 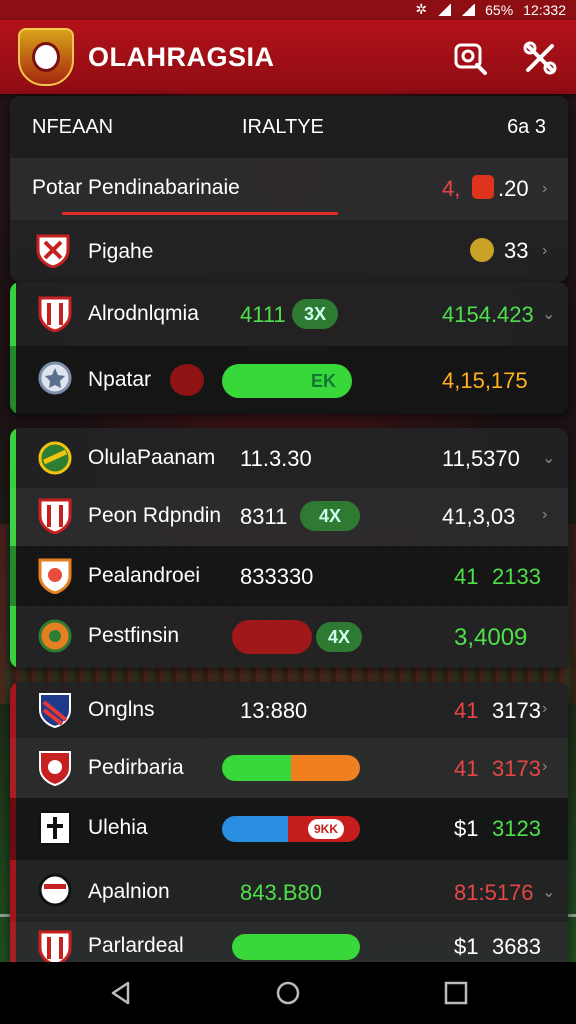 I want to click on header-col-3: 6a 3, so click(x=526, y=127).